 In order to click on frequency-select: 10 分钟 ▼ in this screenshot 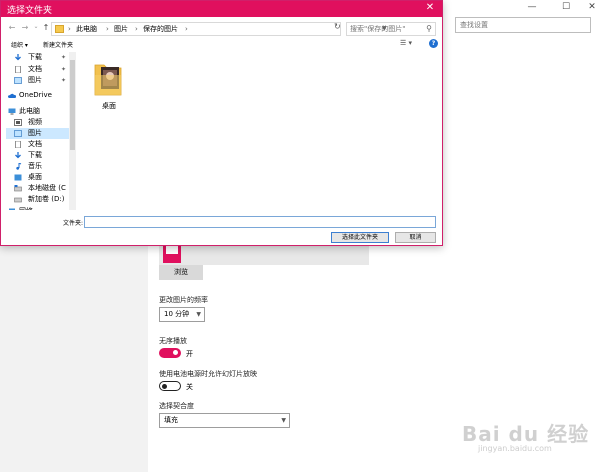, I will do `click(182, 314)`.